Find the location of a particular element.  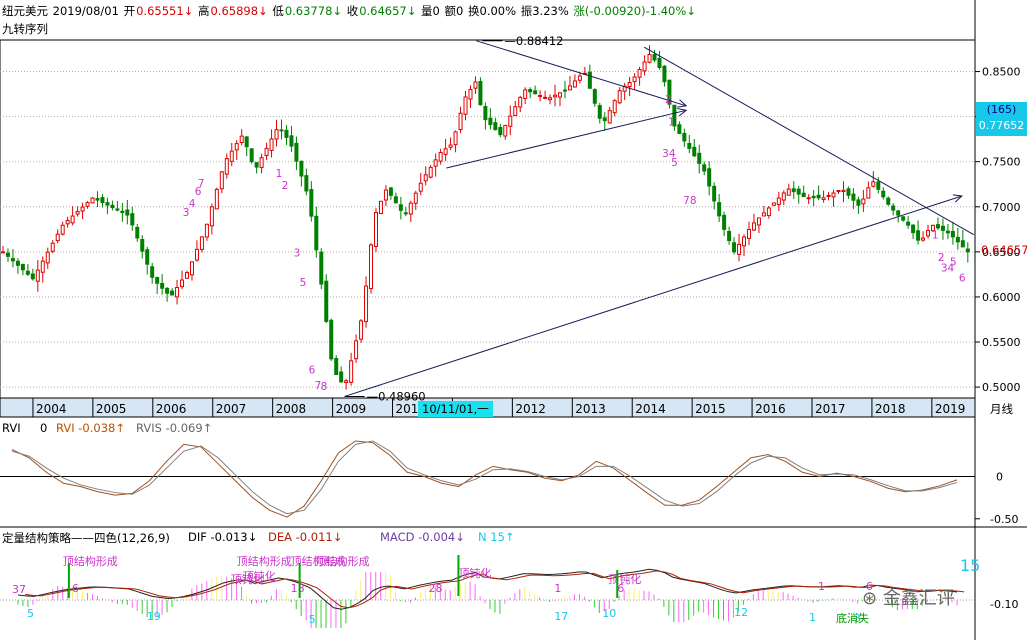

y-tick-label: 0.5500 is located at coordinates (1001, 342).